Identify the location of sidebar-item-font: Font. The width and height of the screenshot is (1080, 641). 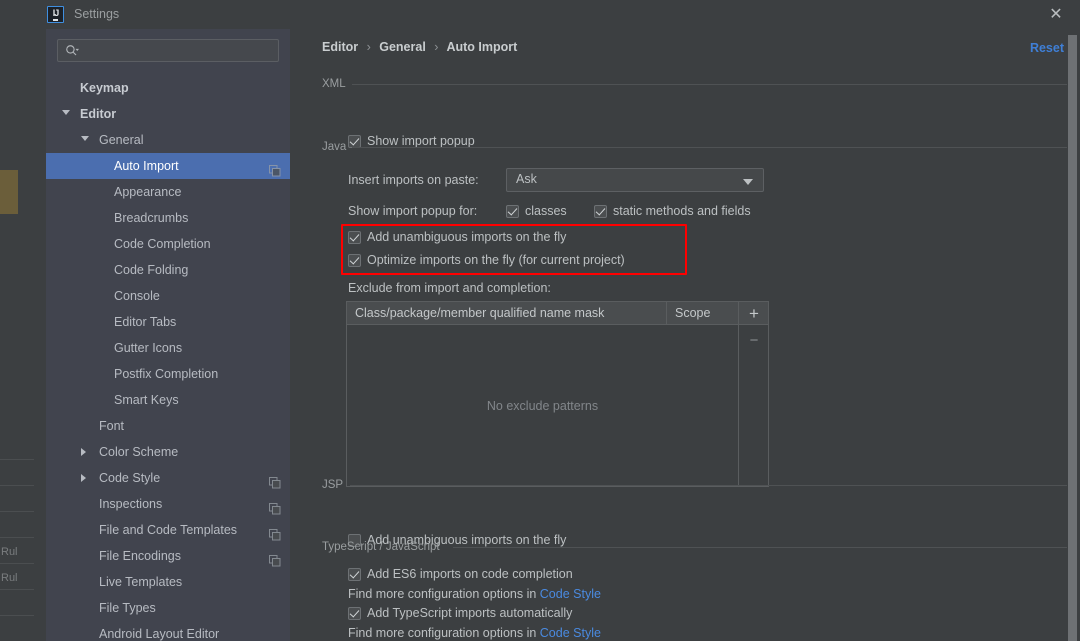
(168, 426).